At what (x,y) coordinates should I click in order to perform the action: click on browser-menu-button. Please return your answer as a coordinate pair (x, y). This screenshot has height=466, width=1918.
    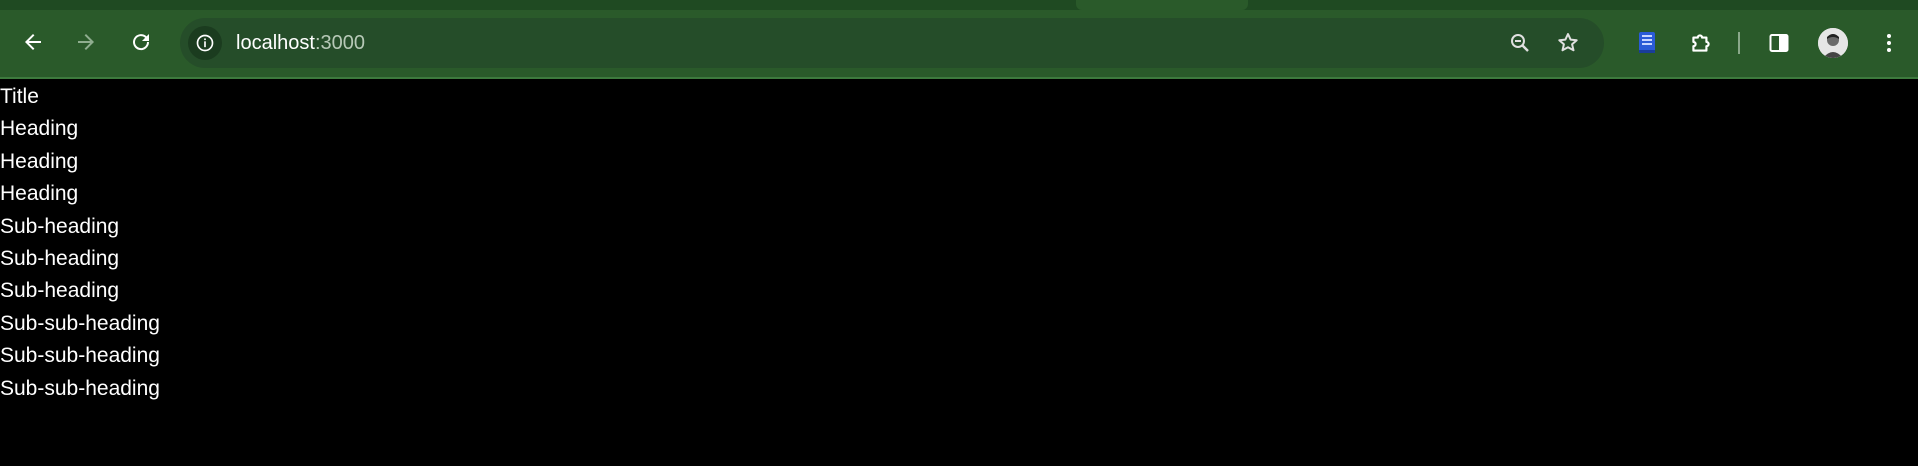
    Looking at the image, I should click on (1889, 43).